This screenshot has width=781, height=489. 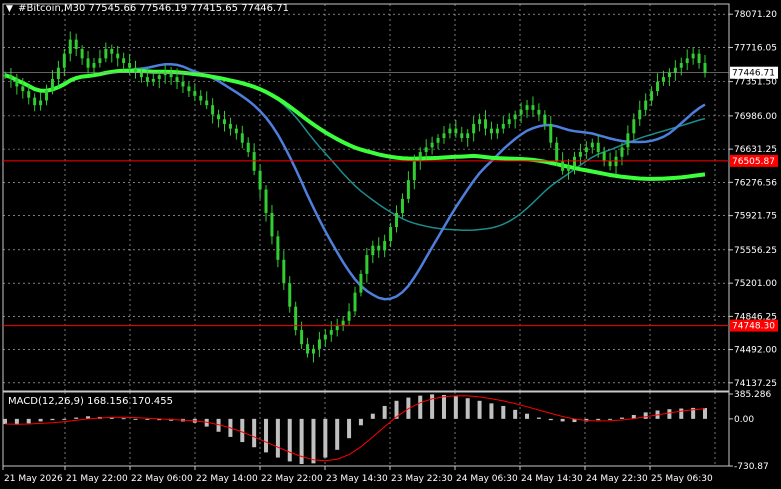 What do you see at coordinates (617, 479) in the screenshot?
I see `time-label: 24 May 22:30` at bounding box center [617, 479].